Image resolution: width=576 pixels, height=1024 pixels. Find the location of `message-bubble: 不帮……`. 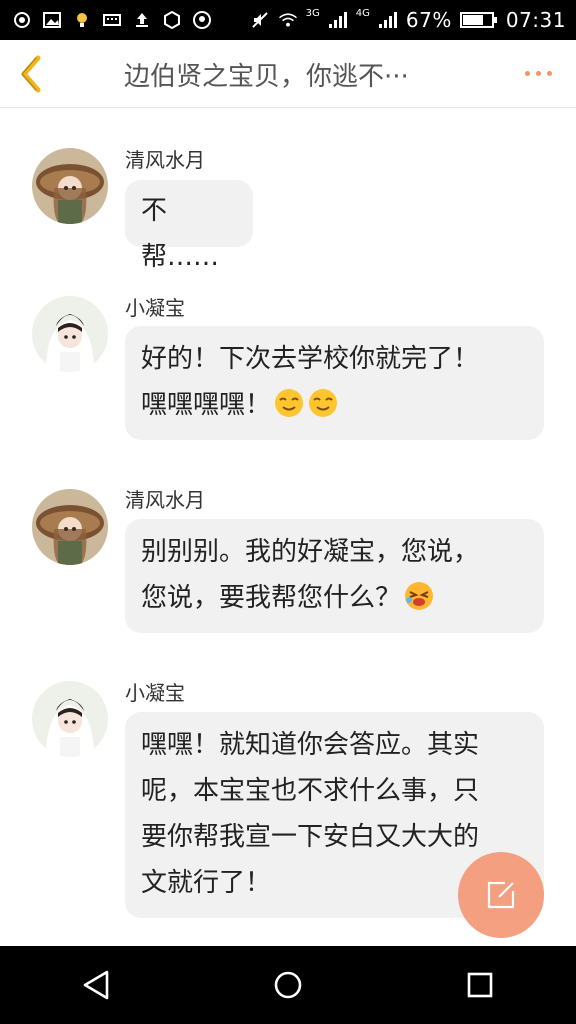

message-bubble: 不帮…… is located at coordinates (189, 226).